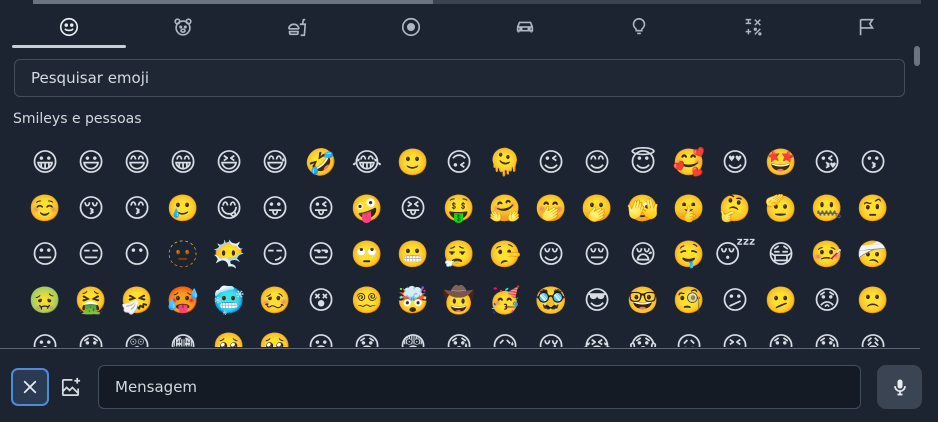 Image resolution: width=938 pixels, height=422 pixels. I want to click on emoji-button: 🫢, so click(597, 209).